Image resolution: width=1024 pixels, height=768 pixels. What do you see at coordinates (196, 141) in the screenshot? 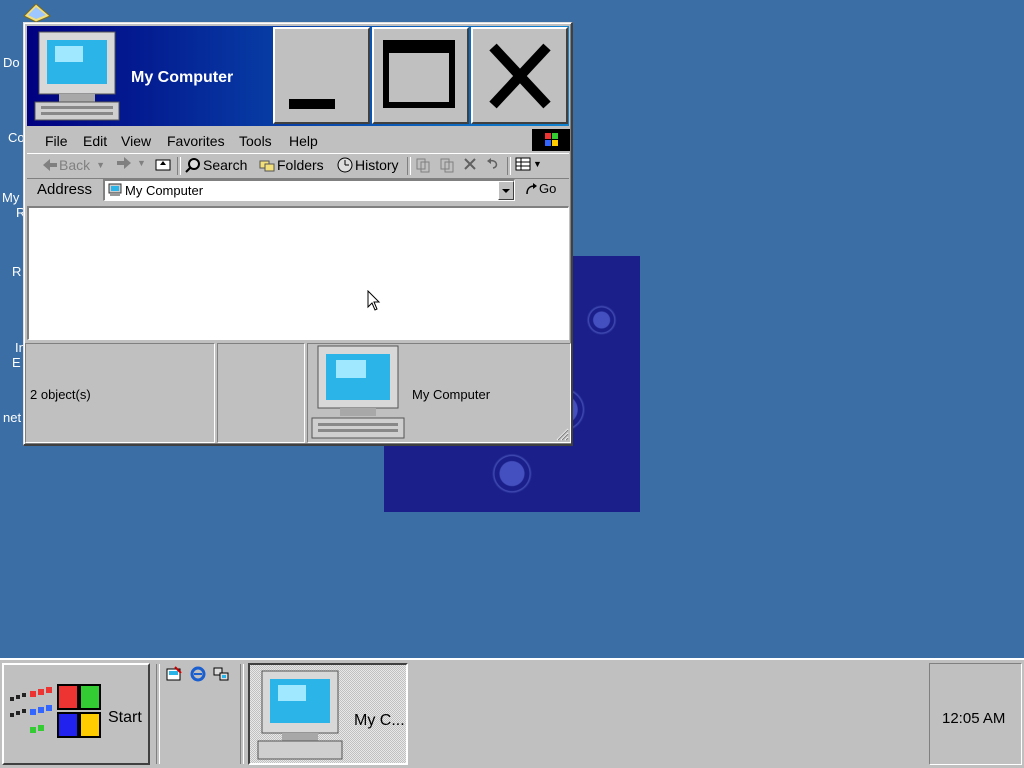
I see `menu-favorites: Favorites` at bounding box center [196, 141].